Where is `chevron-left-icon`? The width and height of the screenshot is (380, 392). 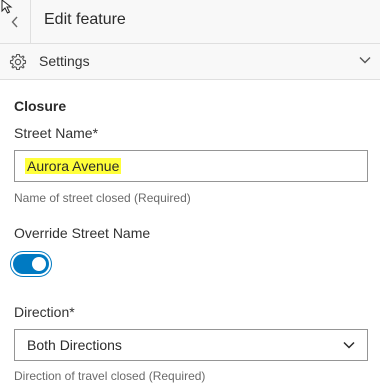 chevron-left-icon is located at coordinates (14, 21).